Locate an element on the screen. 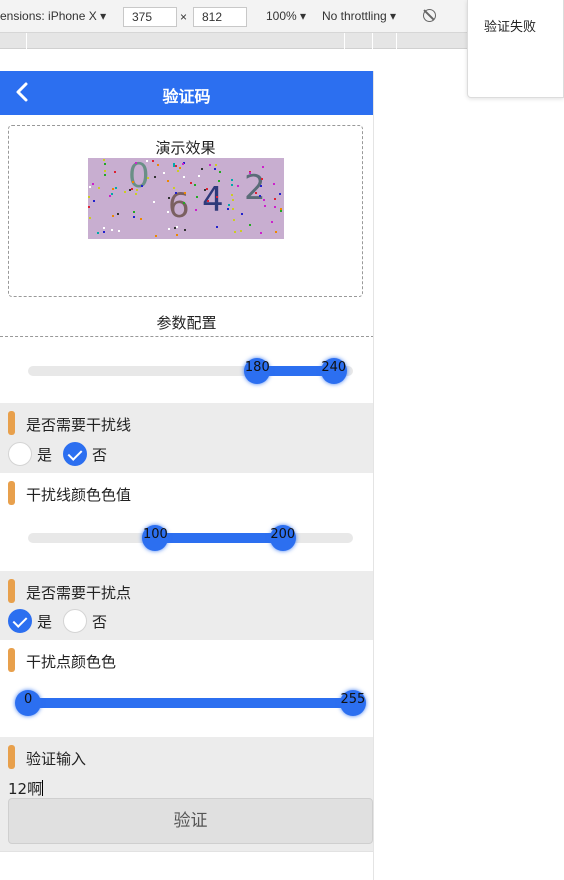 Image resolution: width=564 pixels, height=880 pixels. params-title: 参数配置 is located at coordinates (186, 323).